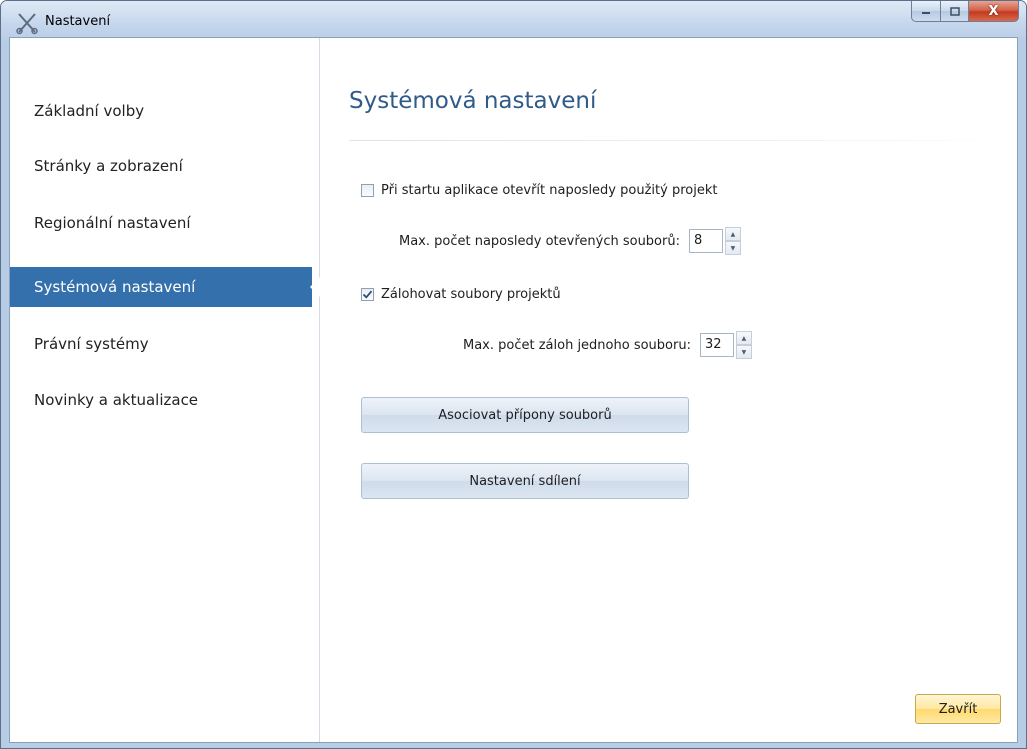  Describe the element at coordinates (539, 241) in the screenshot. I see `max-recent-files-label: Max. počet naposledy otevřených souborů:` at that location.